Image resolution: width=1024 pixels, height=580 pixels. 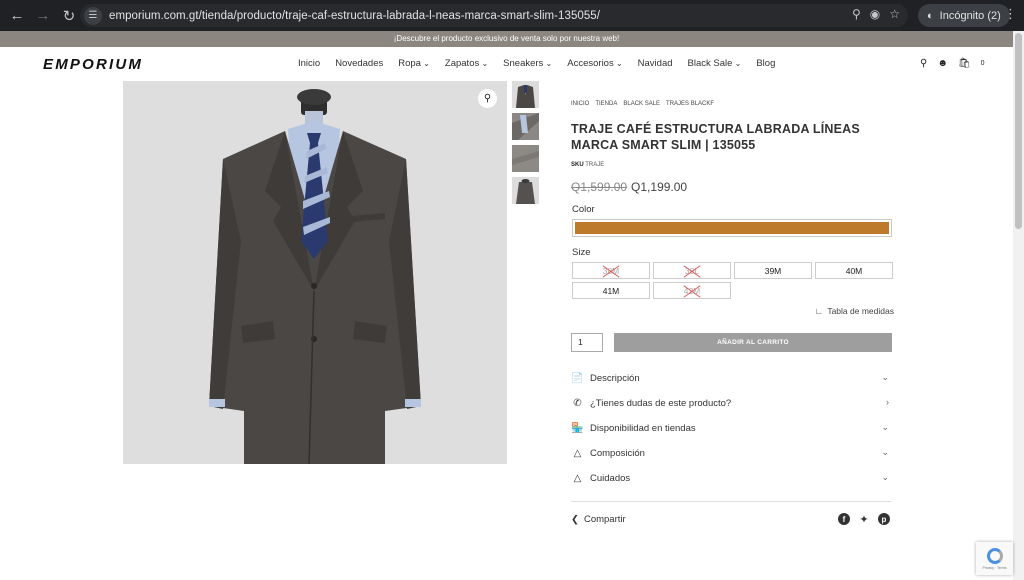 What do you see at coordinates (655, 63) in the screenshot?
I see `nav-item-navidad: Navidad` at bounding box center [655, 63].